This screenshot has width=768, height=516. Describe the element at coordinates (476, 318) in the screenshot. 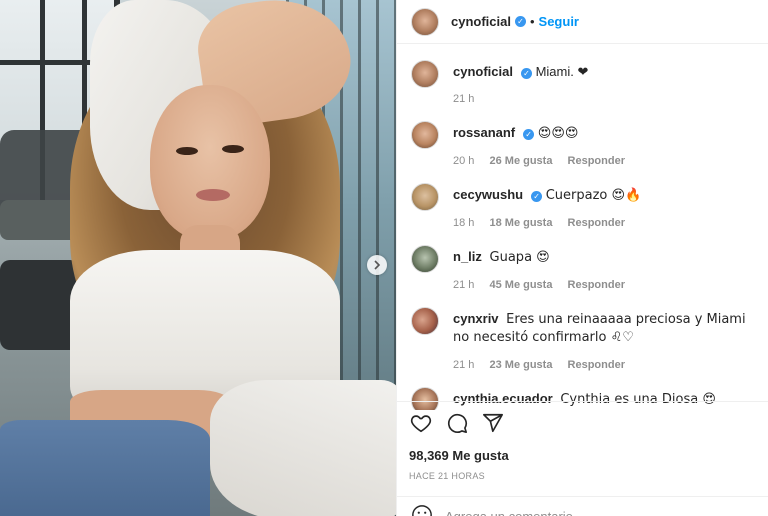

I see `comment-username: cynxriv` at that location.